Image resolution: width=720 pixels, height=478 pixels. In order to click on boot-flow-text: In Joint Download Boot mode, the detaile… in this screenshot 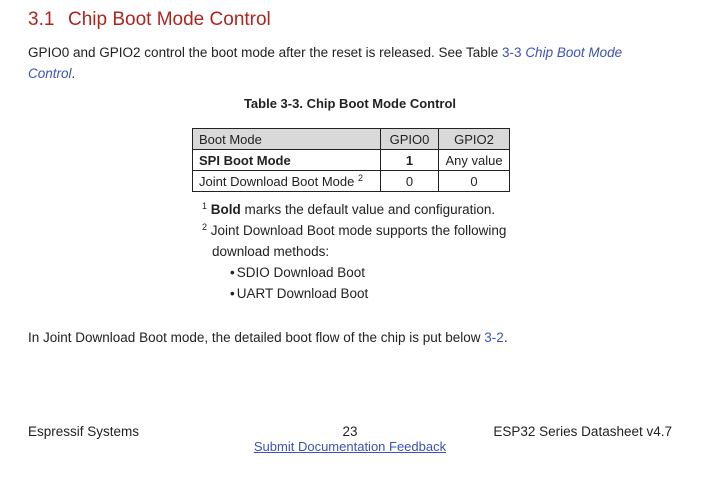, I will do `click(256, 337)`.